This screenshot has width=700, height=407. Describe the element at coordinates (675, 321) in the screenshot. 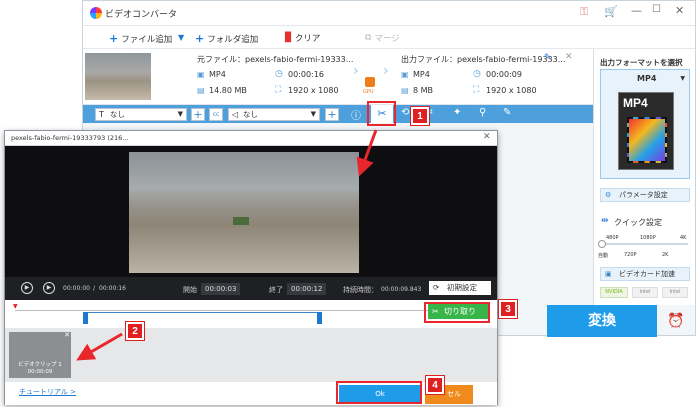

I see `alarm-icon: ⏰` at that location.